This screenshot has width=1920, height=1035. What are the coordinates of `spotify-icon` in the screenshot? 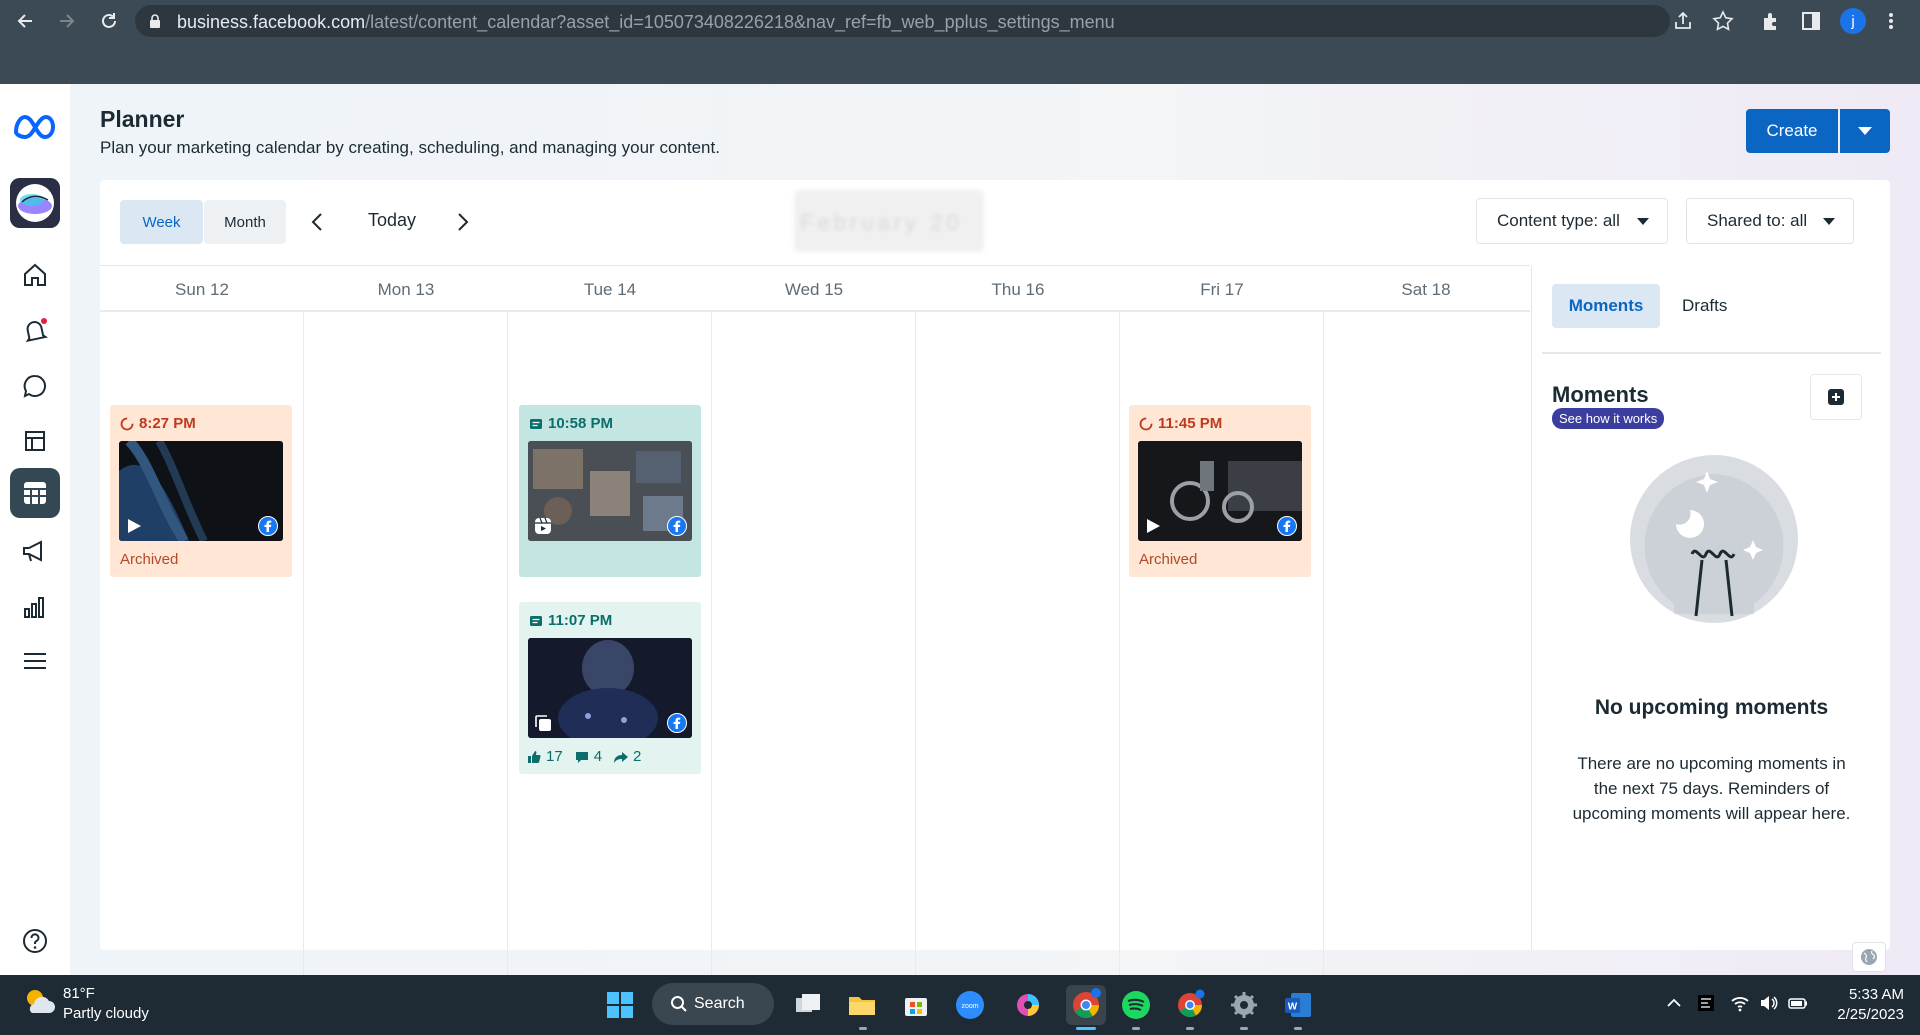 It's located at (1136, 1005).